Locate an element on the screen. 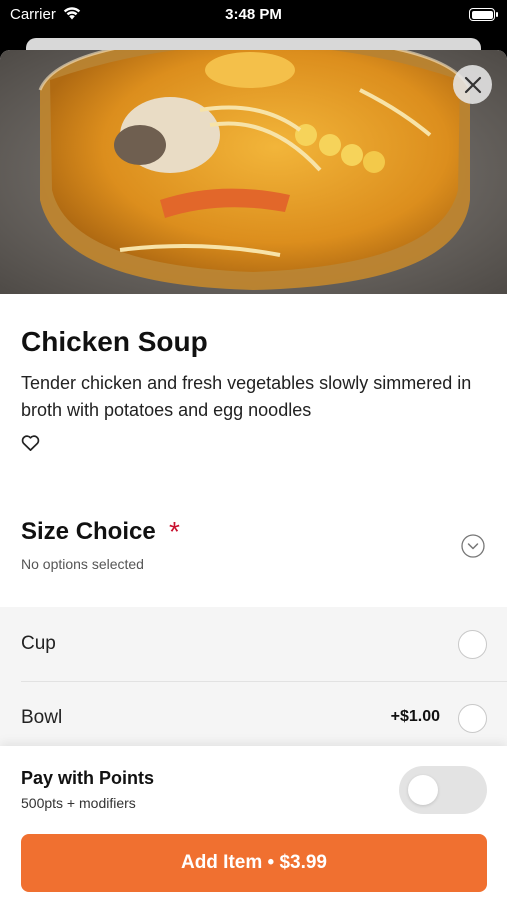  option-price: +$1.00 is located at coordinates (415, 716).